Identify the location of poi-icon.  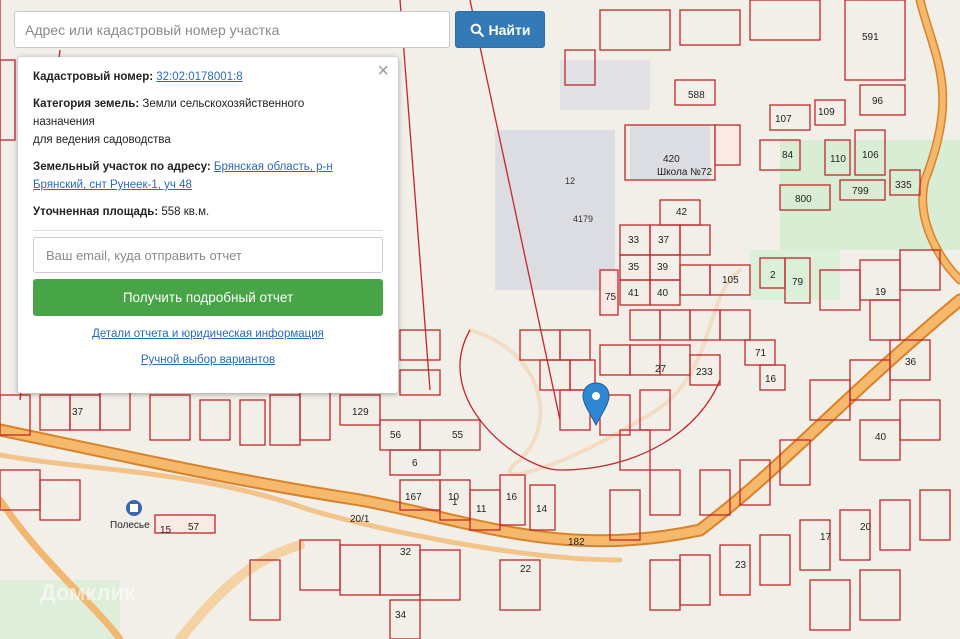
(134, 508).